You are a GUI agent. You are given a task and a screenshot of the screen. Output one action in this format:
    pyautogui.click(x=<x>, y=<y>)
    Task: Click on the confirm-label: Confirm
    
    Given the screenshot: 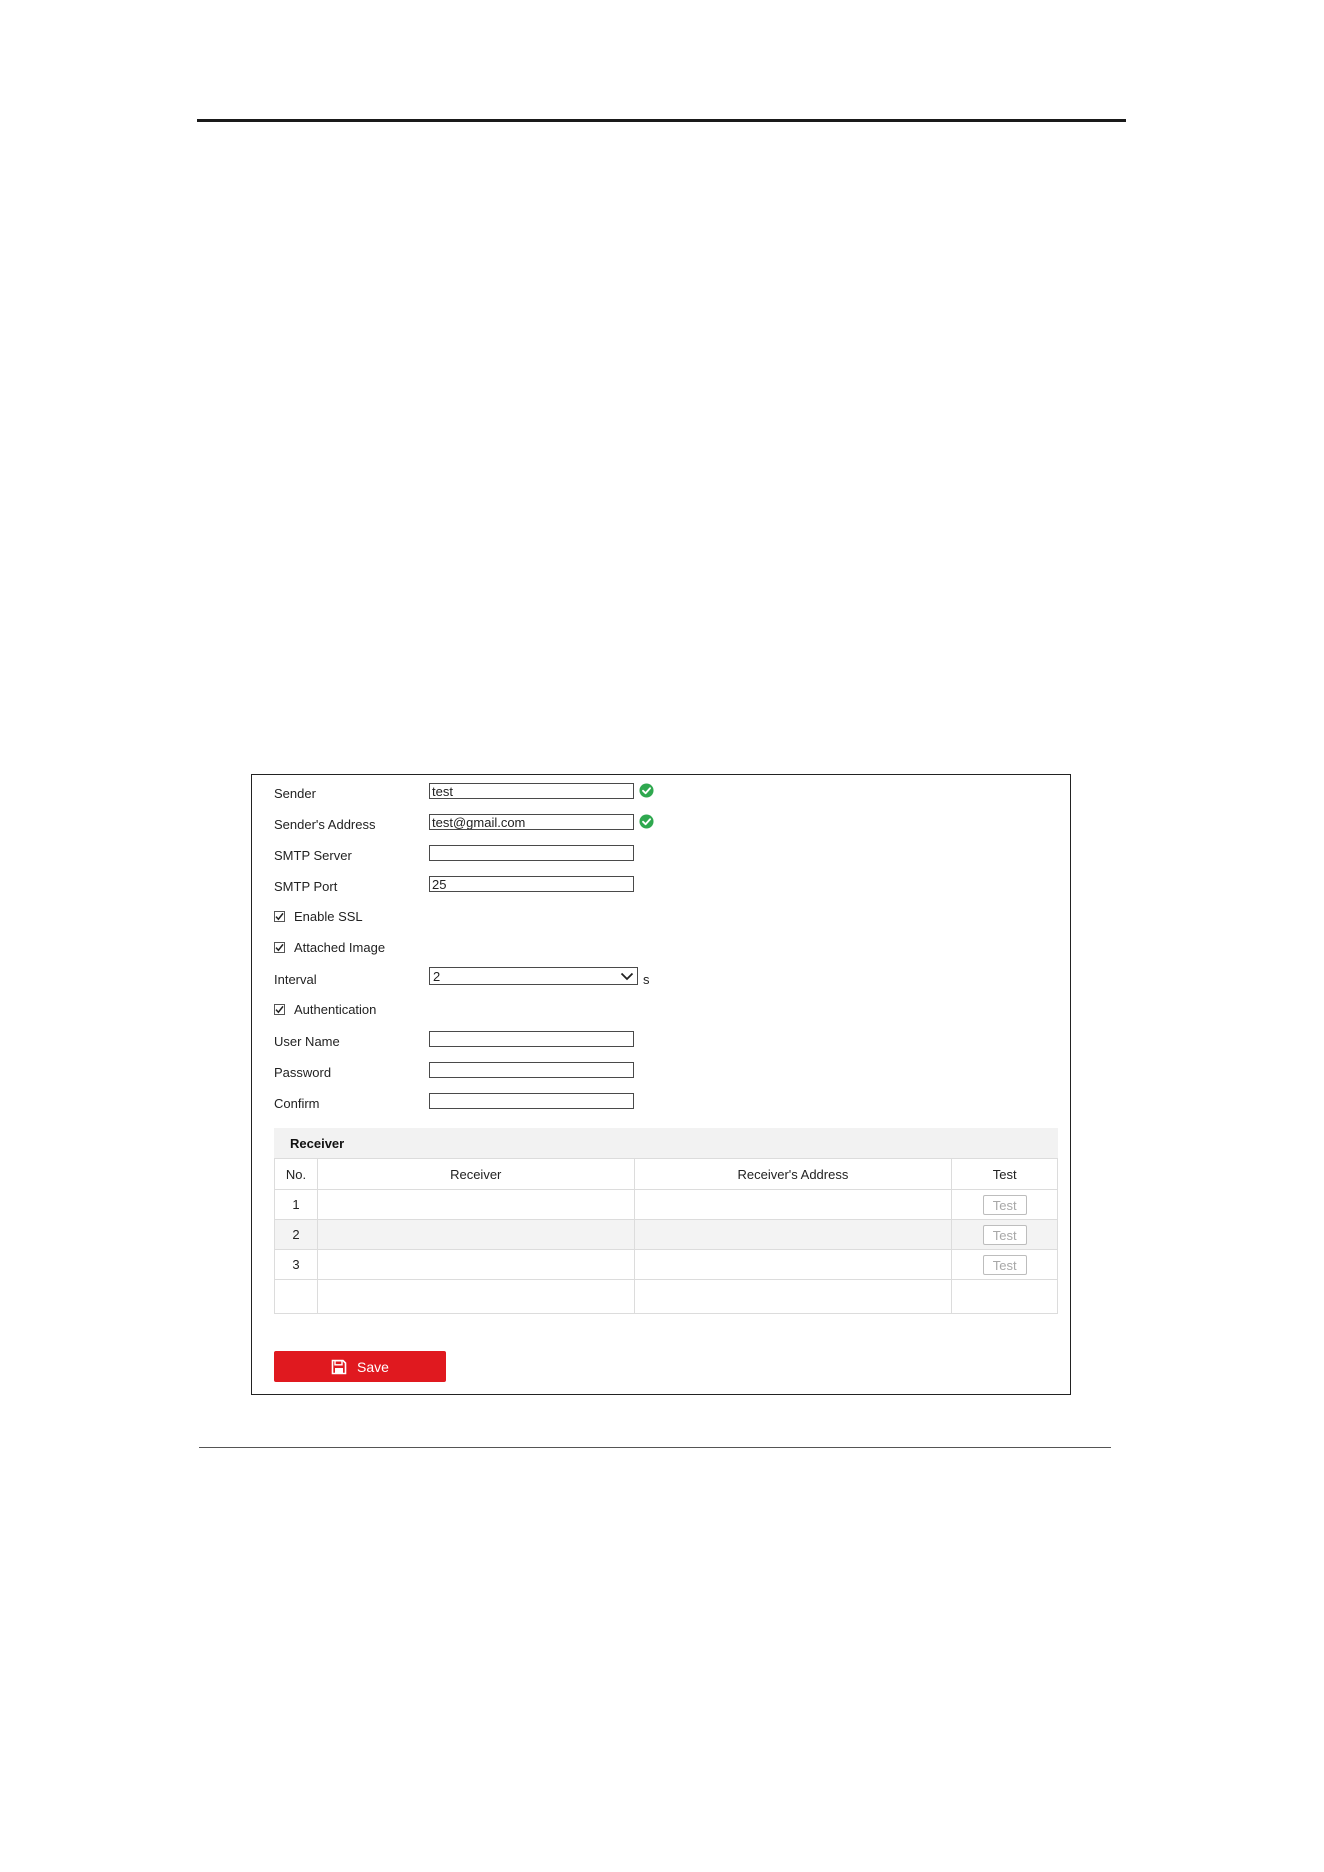 What is the action you would take?
    pyautogui.click(x=297, y=1103)
    